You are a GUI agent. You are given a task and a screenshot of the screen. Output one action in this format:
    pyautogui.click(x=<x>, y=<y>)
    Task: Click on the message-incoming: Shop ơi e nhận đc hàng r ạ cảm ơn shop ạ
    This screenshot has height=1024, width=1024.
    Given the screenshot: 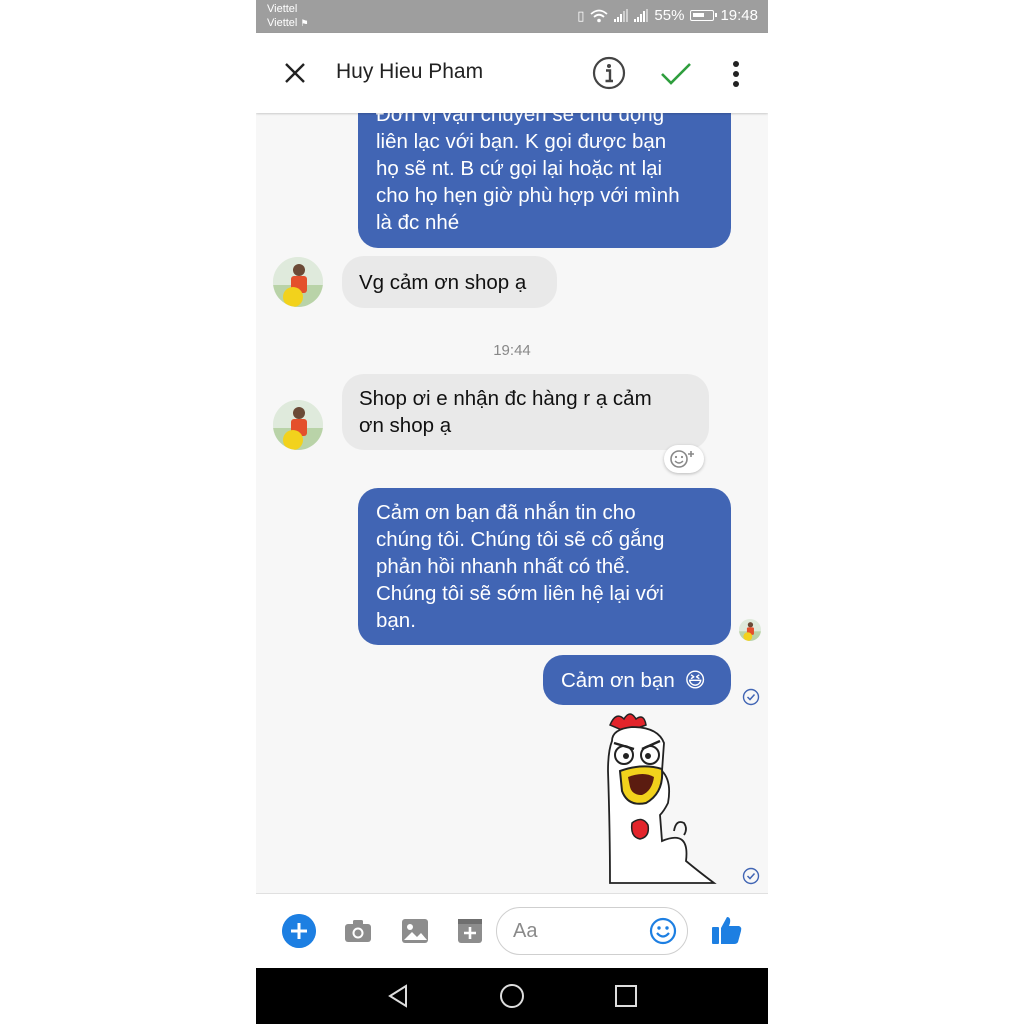 What is the action you would take?
    pyautogui.click(x=525, y=412)
    